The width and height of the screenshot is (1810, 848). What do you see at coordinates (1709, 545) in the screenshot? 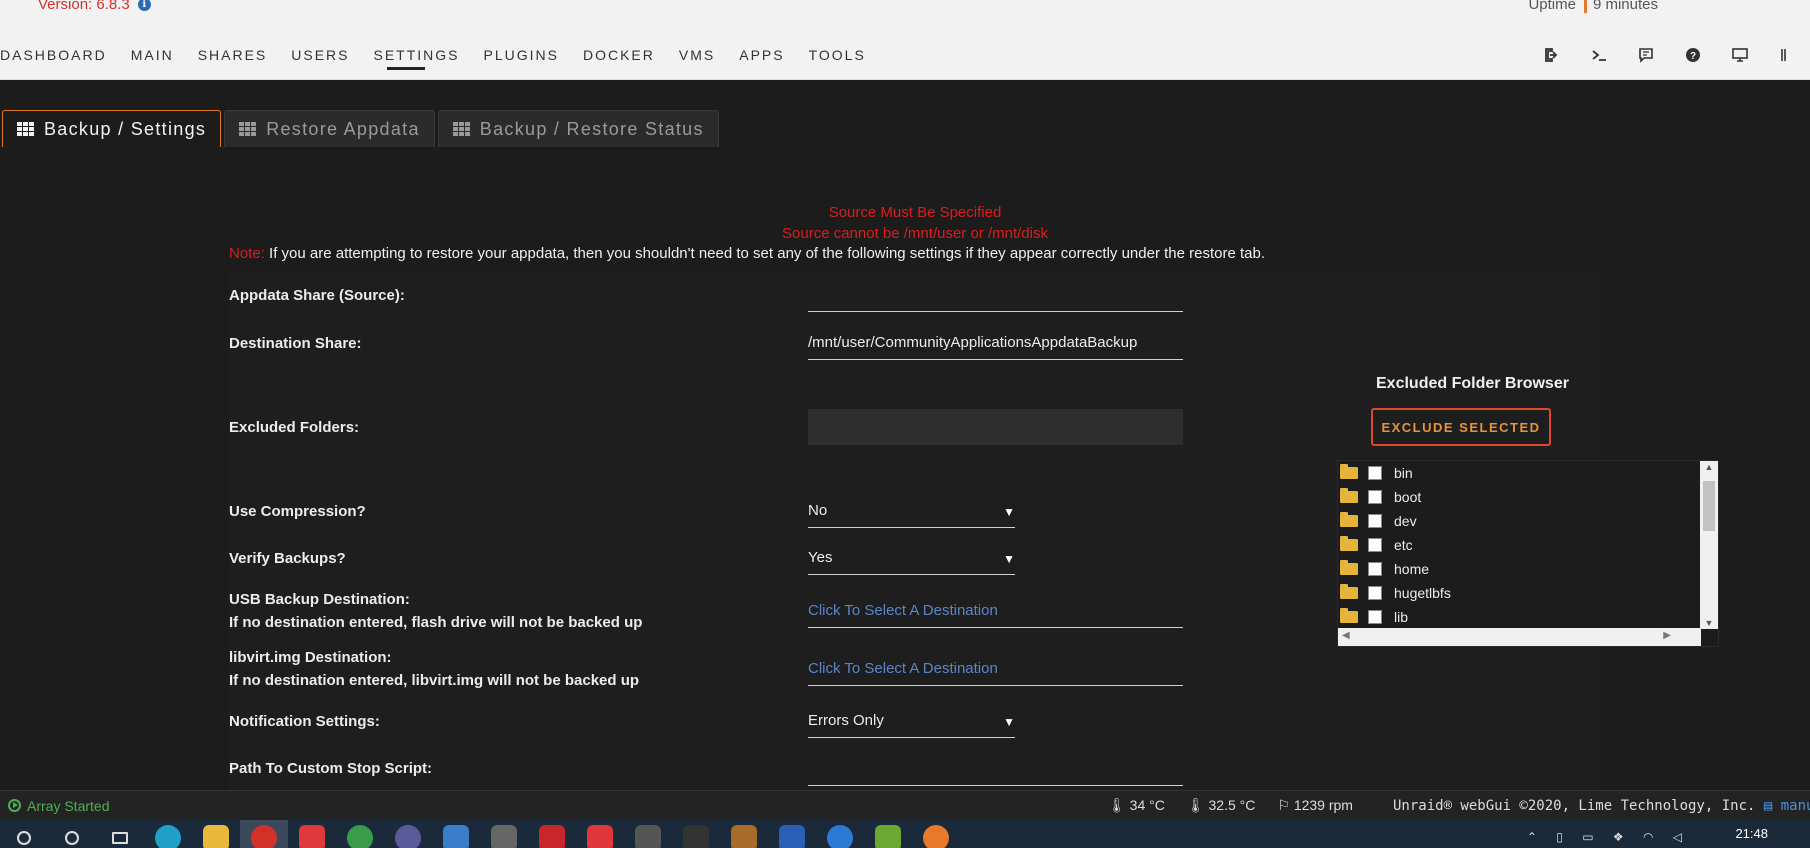
I see `vertical-scrollbar: ▲ ▼` at bounding box center [1709, 545].